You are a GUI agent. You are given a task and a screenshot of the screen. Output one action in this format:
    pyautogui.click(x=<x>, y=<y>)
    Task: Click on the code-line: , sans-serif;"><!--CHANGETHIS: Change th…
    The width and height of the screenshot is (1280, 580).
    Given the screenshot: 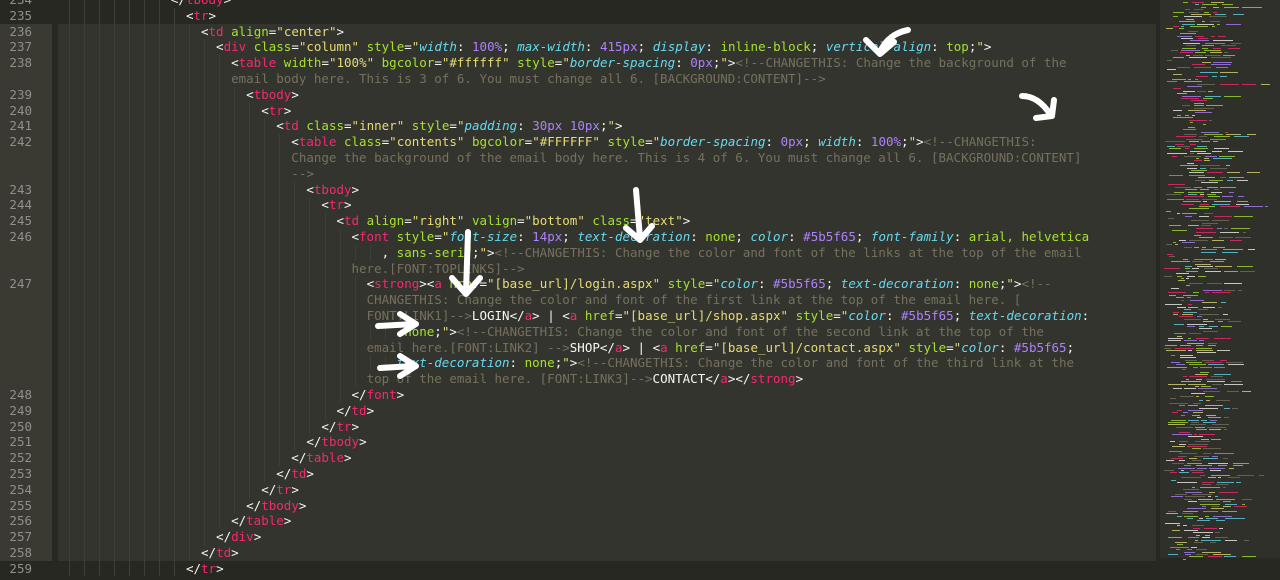 What is the action you would take?
    pyautogui.click(x=607, y=252)
    